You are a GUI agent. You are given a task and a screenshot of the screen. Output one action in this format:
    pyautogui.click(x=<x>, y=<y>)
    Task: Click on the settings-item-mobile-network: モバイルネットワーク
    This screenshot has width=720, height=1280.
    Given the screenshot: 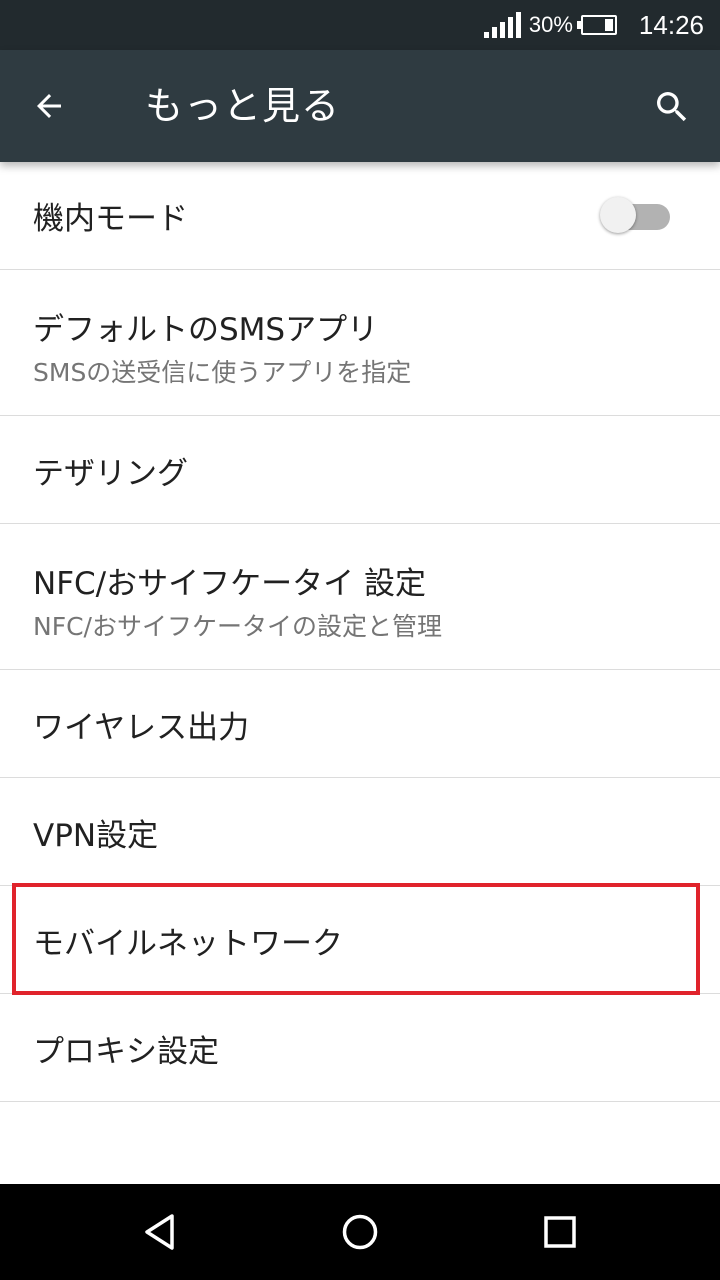 What is the action you would take?
    pyautogui.click(x=360, y=940)
    